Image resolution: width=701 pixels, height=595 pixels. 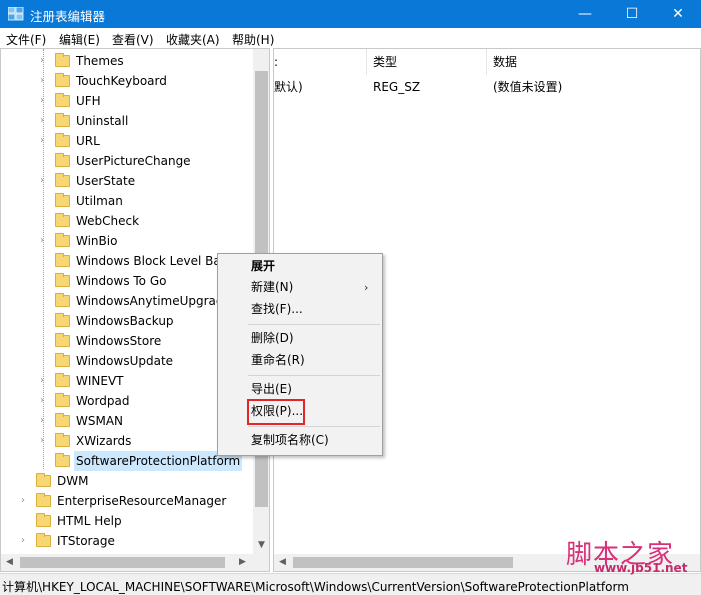 I want to click on tree-item: › WSMAN, so click(x=127, y=421).